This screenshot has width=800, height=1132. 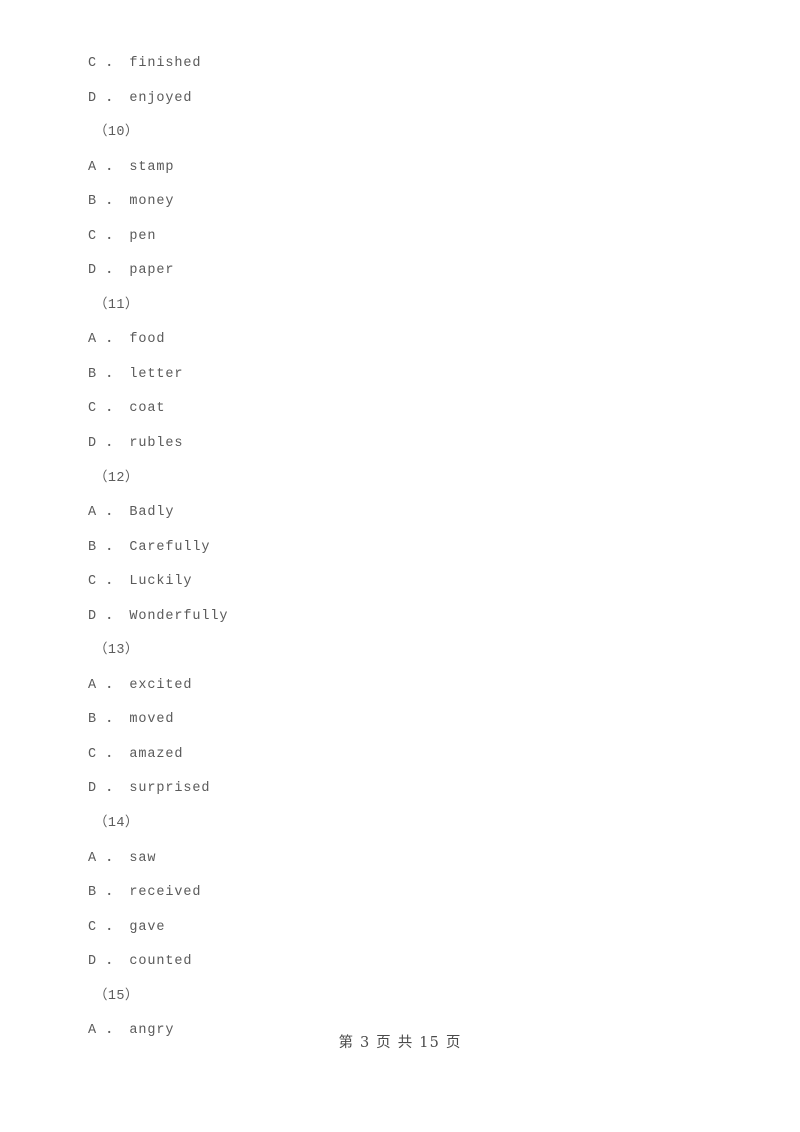 What do you see at coordinates (116, 996) in the screenshot?
I see `question-number: （15）` at bounding box center [116, 996].